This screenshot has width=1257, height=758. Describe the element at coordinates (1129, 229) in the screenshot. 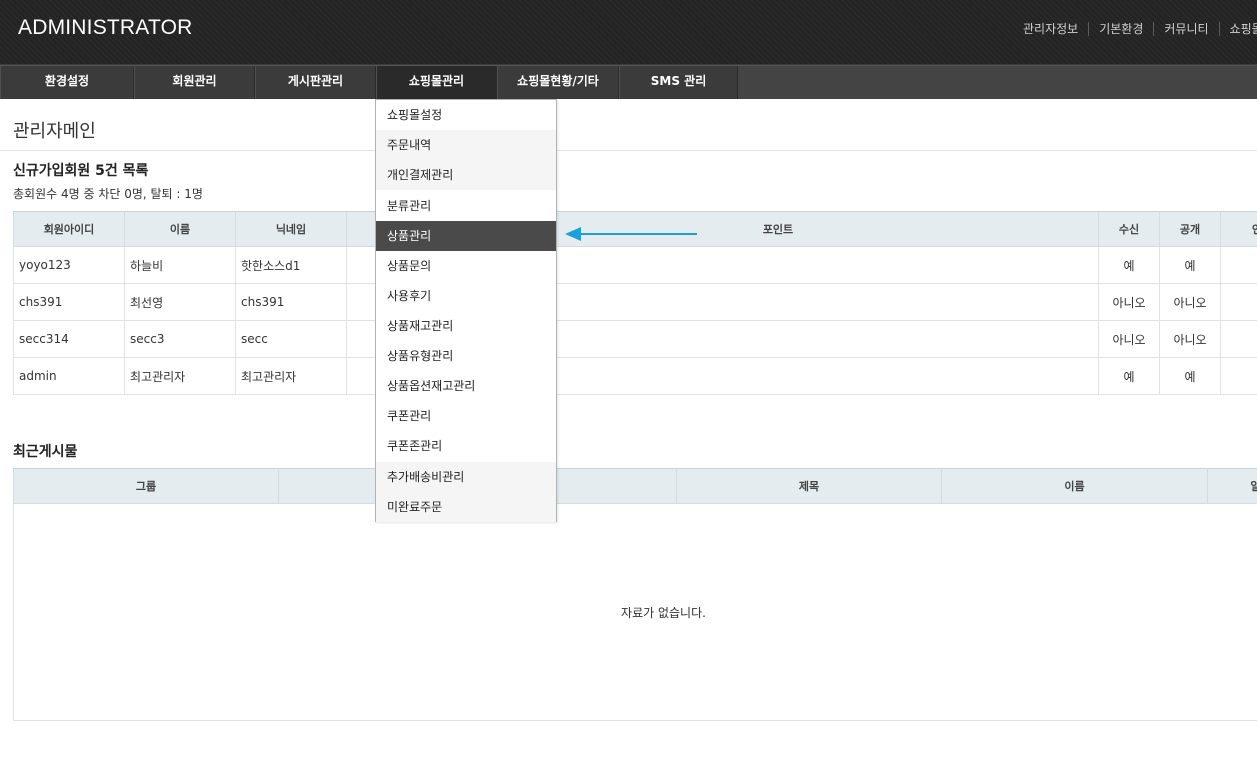

I see `col-receive: 수신` at that location.